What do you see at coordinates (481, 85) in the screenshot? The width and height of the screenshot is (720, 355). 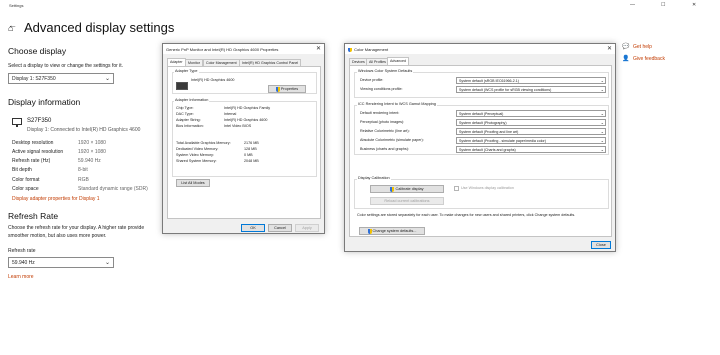 I see `wcs-defaults-group` at bounding box center [481, 85].